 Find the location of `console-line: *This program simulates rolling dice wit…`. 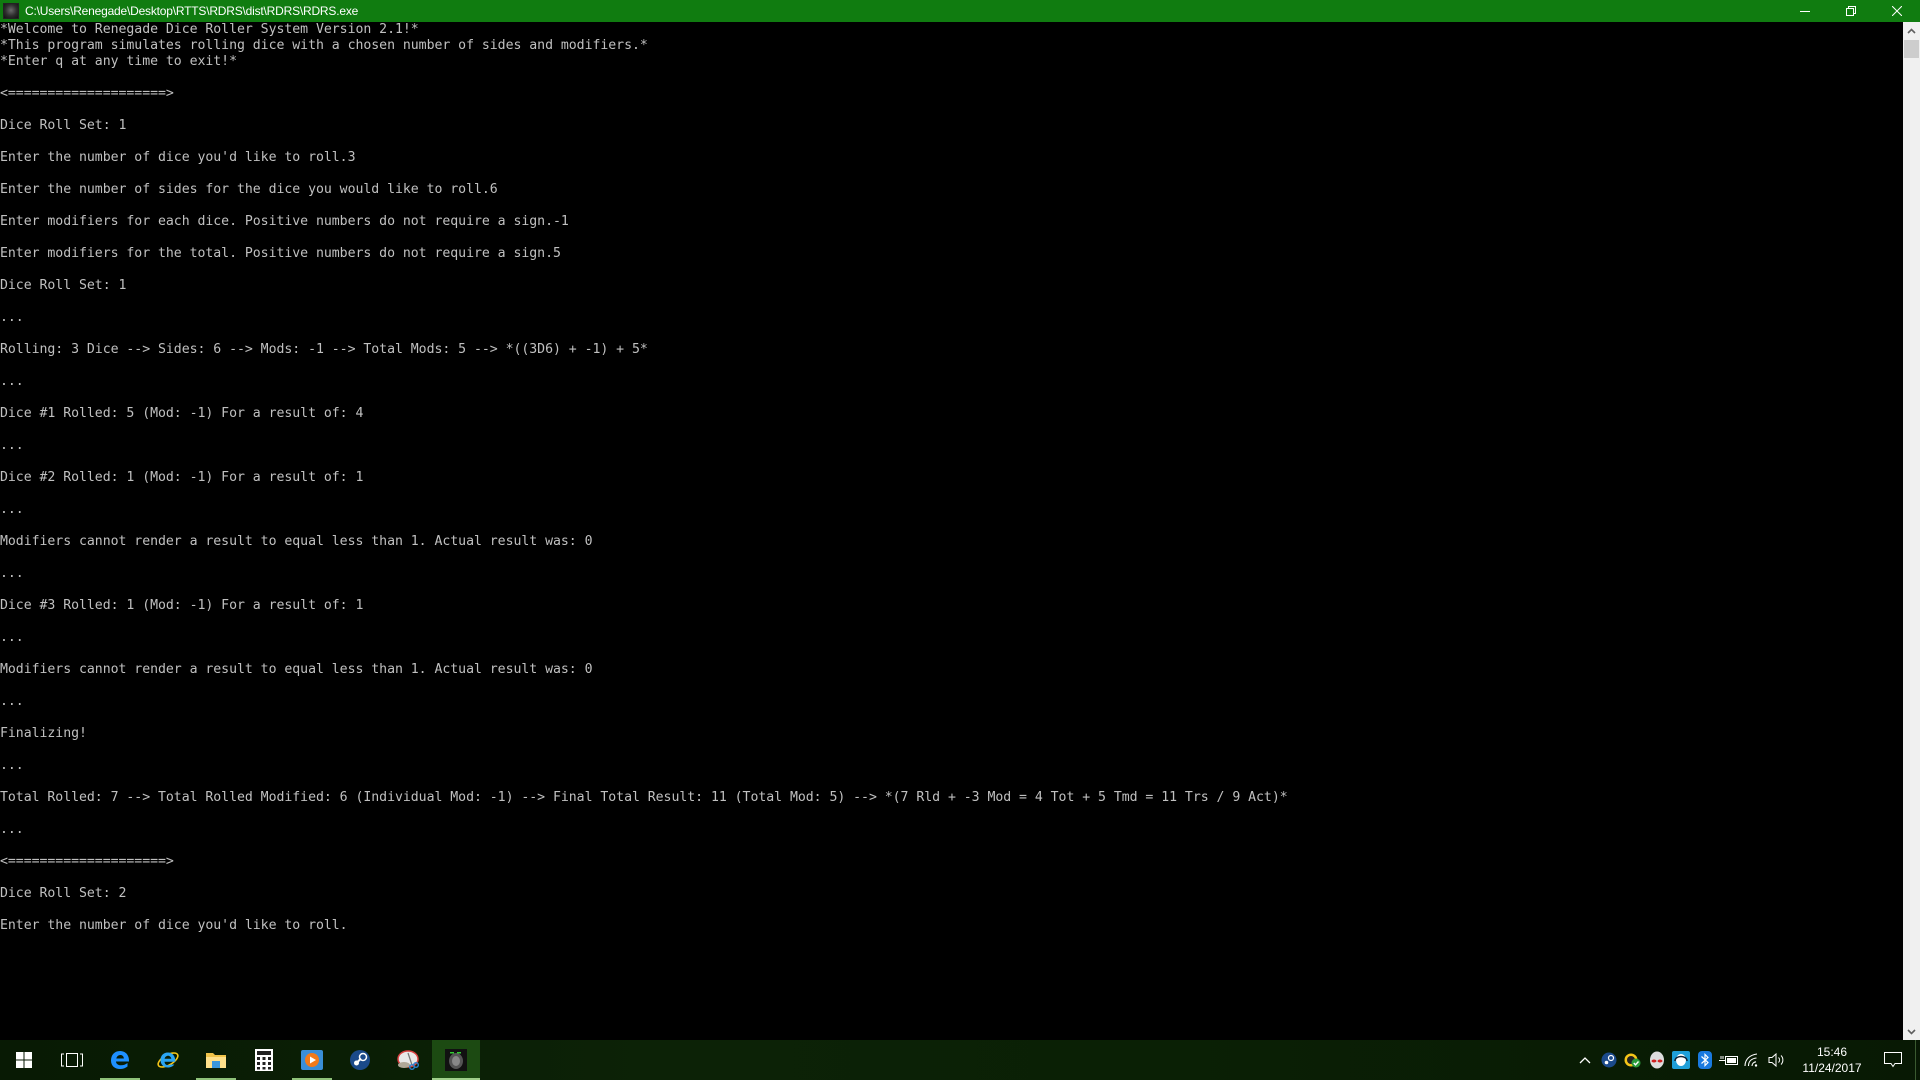

console-line: *This program simulates rolling dice wit… is located at coordinates (324, 45).